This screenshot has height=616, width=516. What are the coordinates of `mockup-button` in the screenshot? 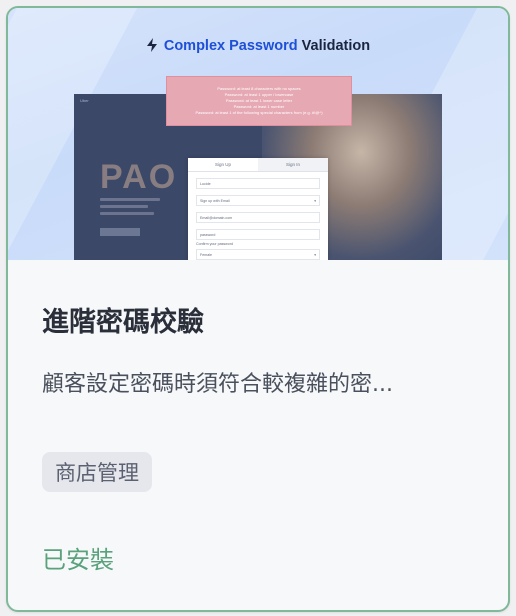 It's located at (120, 232).